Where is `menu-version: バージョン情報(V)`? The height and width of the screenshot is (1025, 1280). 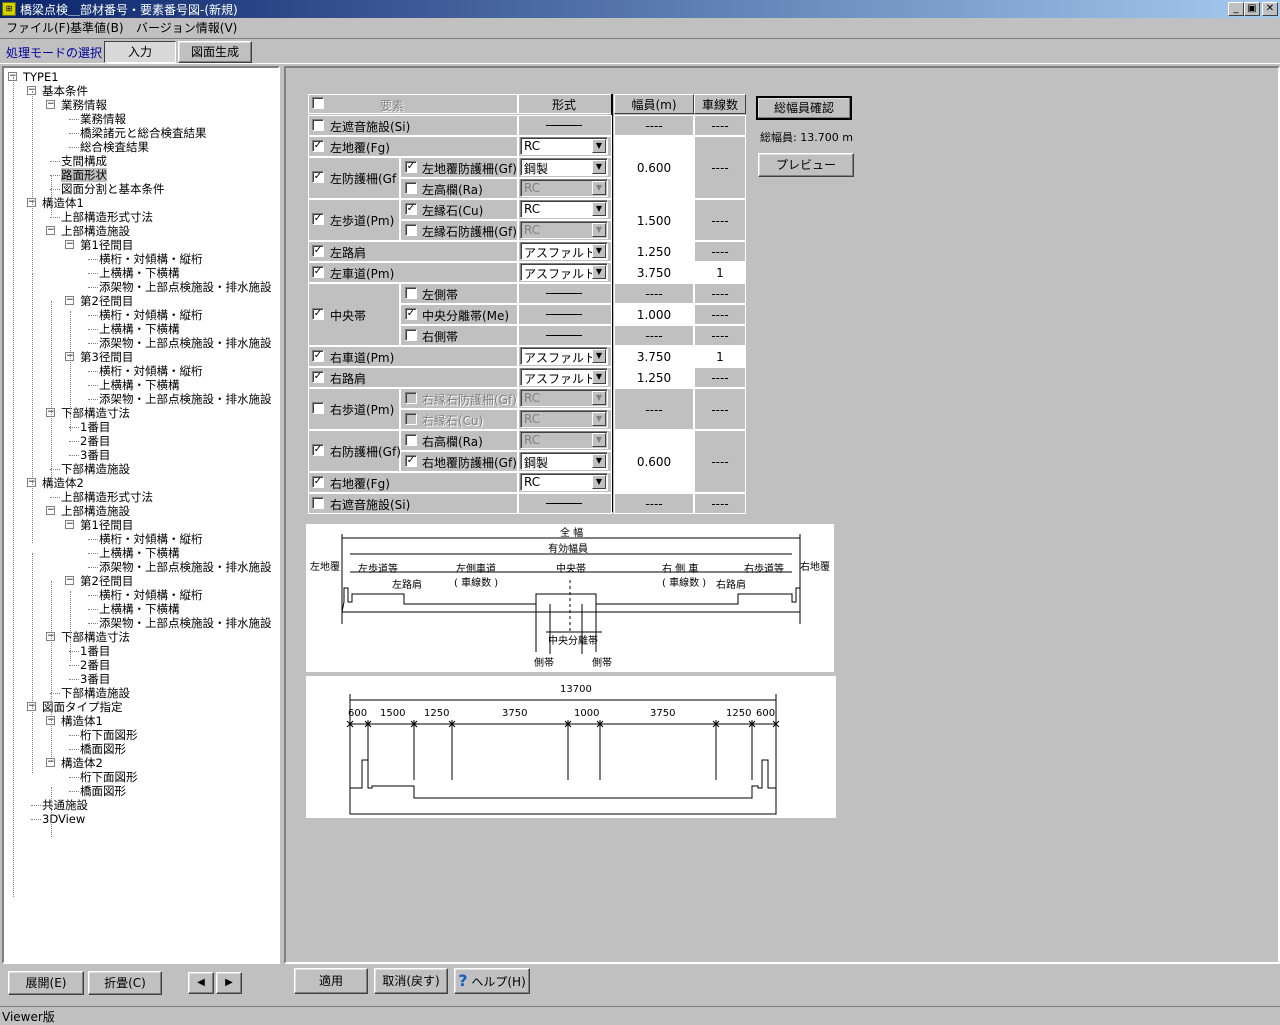
menu-version: バージョン情報(V) is located at coordinates (186, 27).